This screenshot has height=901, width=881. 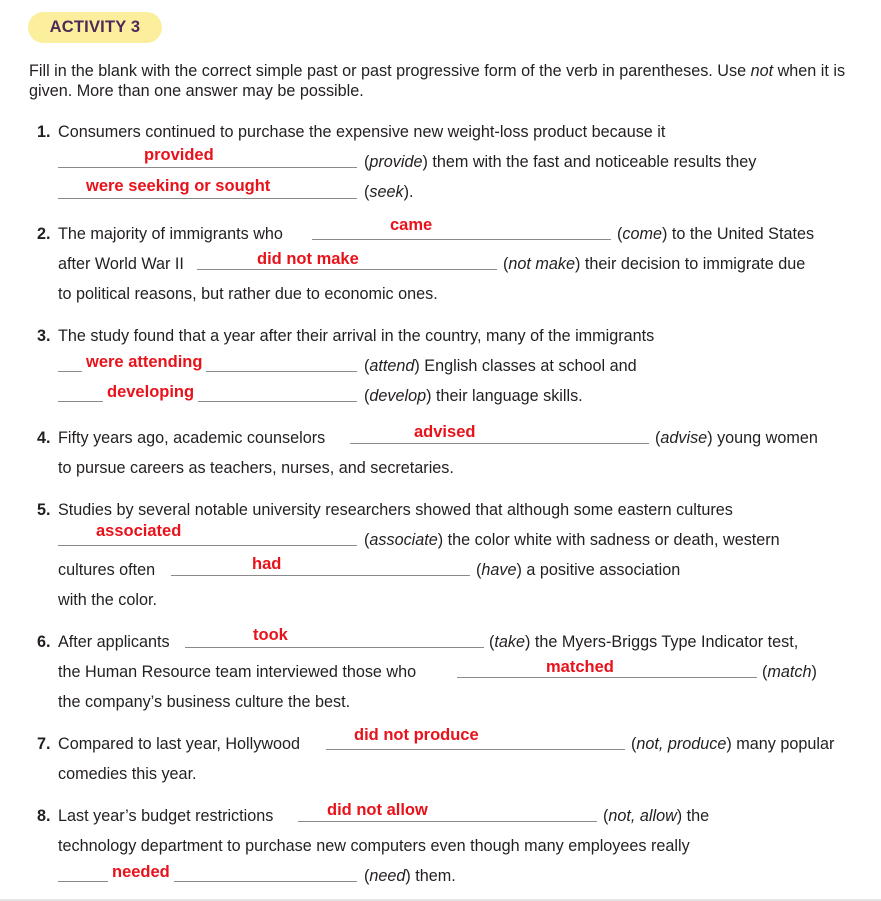 I want to click on sentence-text: (seek)., so click(x=389, y=192).